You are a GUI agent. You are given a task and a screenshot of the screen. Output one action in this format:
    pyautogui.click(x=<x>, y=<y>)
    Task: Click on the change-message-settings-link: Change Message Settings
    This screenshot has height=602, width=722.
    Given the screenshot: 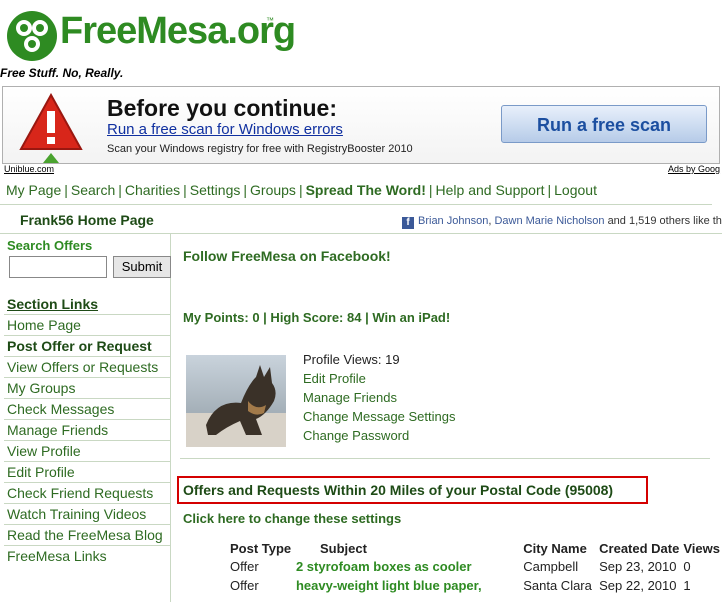 What is the action you would take?
    pyautogui.click(x=379, y=418)
    